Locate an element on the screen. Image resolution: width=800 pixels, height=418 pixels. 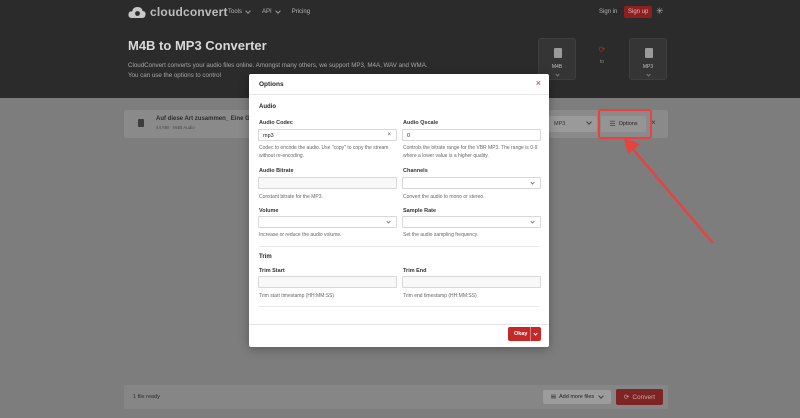
file-icon is located at coordinates (141, 123).